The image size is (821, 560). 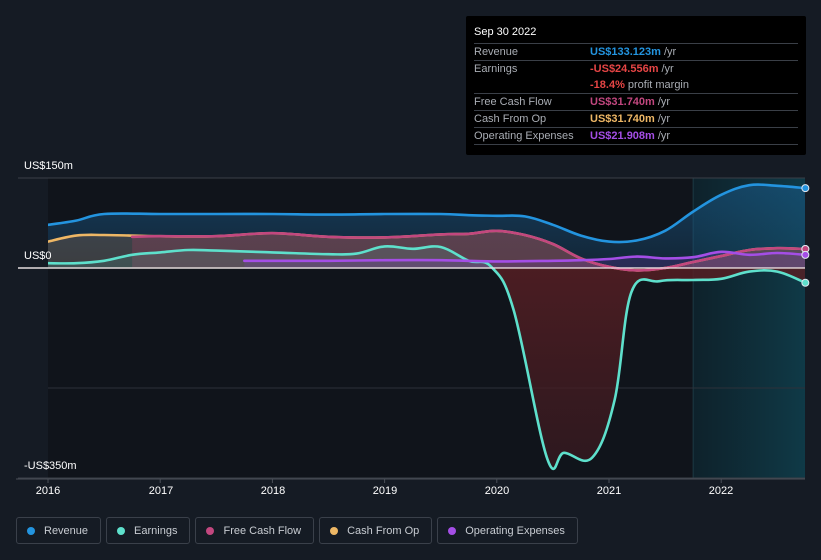 I want to click on legend-item-earnings: Earnings, so click(x=148, y=530).